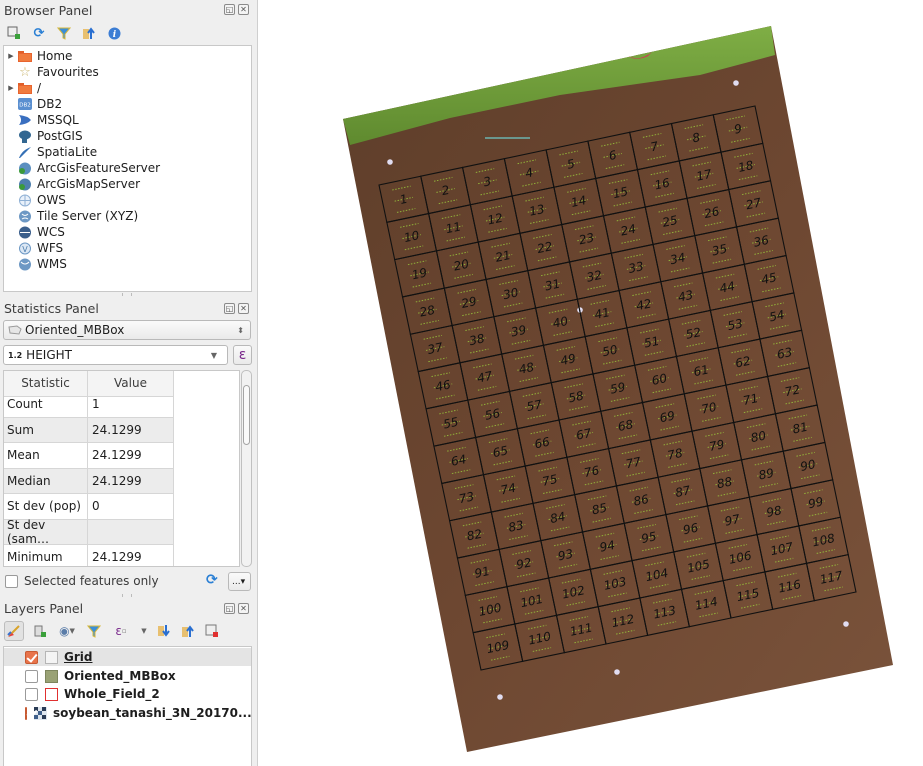 The width and height of the screenshot is (923, 766). I want to click on tree-item-label: WCS, so click(51, 232).